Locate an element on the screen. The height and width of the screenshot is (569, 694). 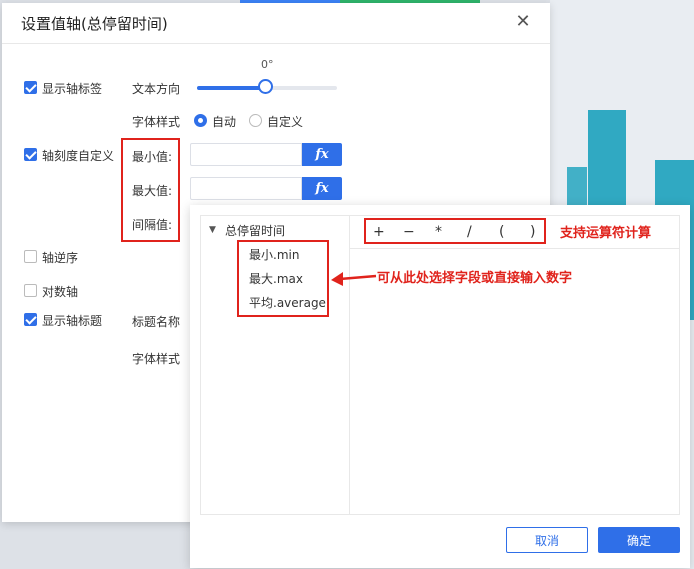
font-style-label: 字体样式 is located at coordinates (156, 122).